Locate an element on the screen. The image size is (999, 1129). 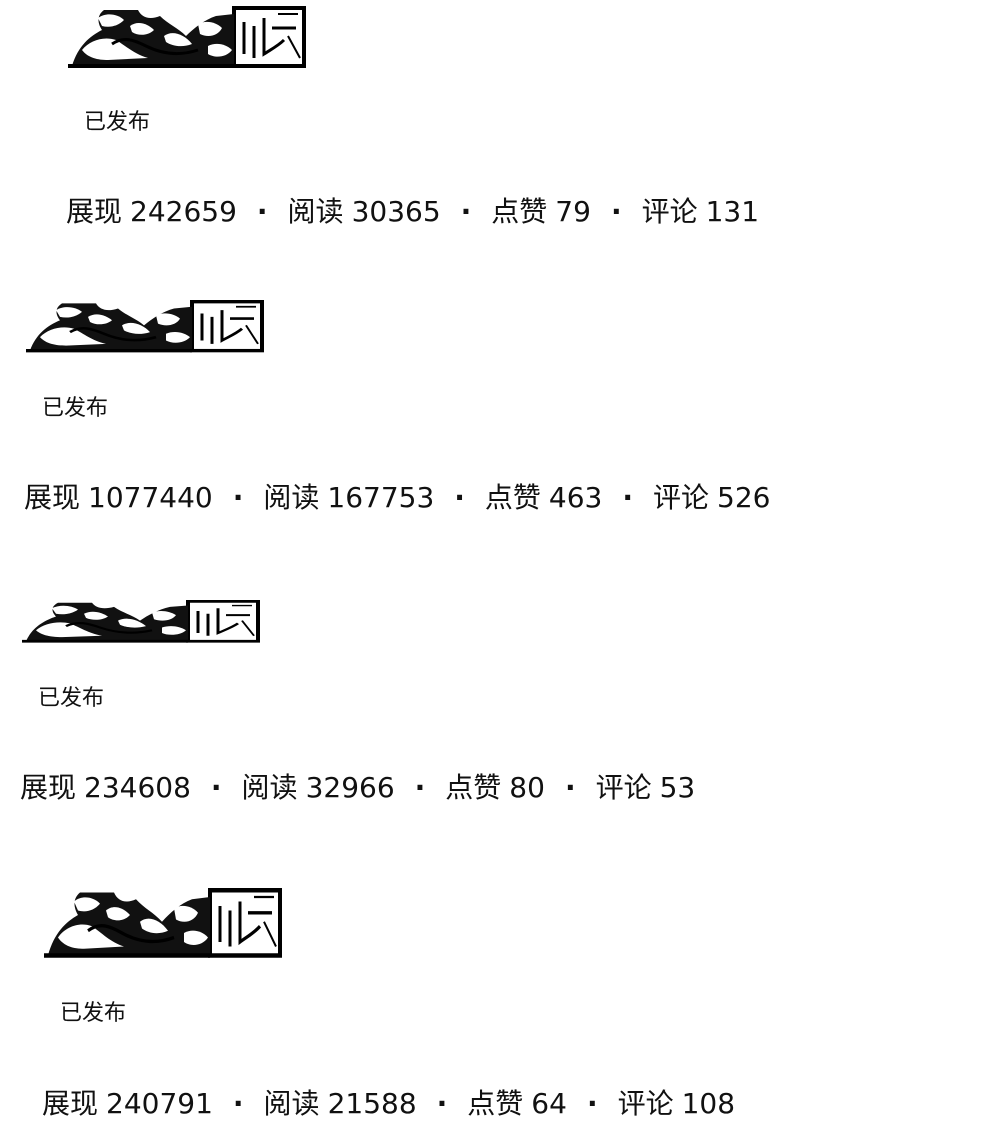
comments-stat: 评论 108 is located at coordinates (676, 1104).